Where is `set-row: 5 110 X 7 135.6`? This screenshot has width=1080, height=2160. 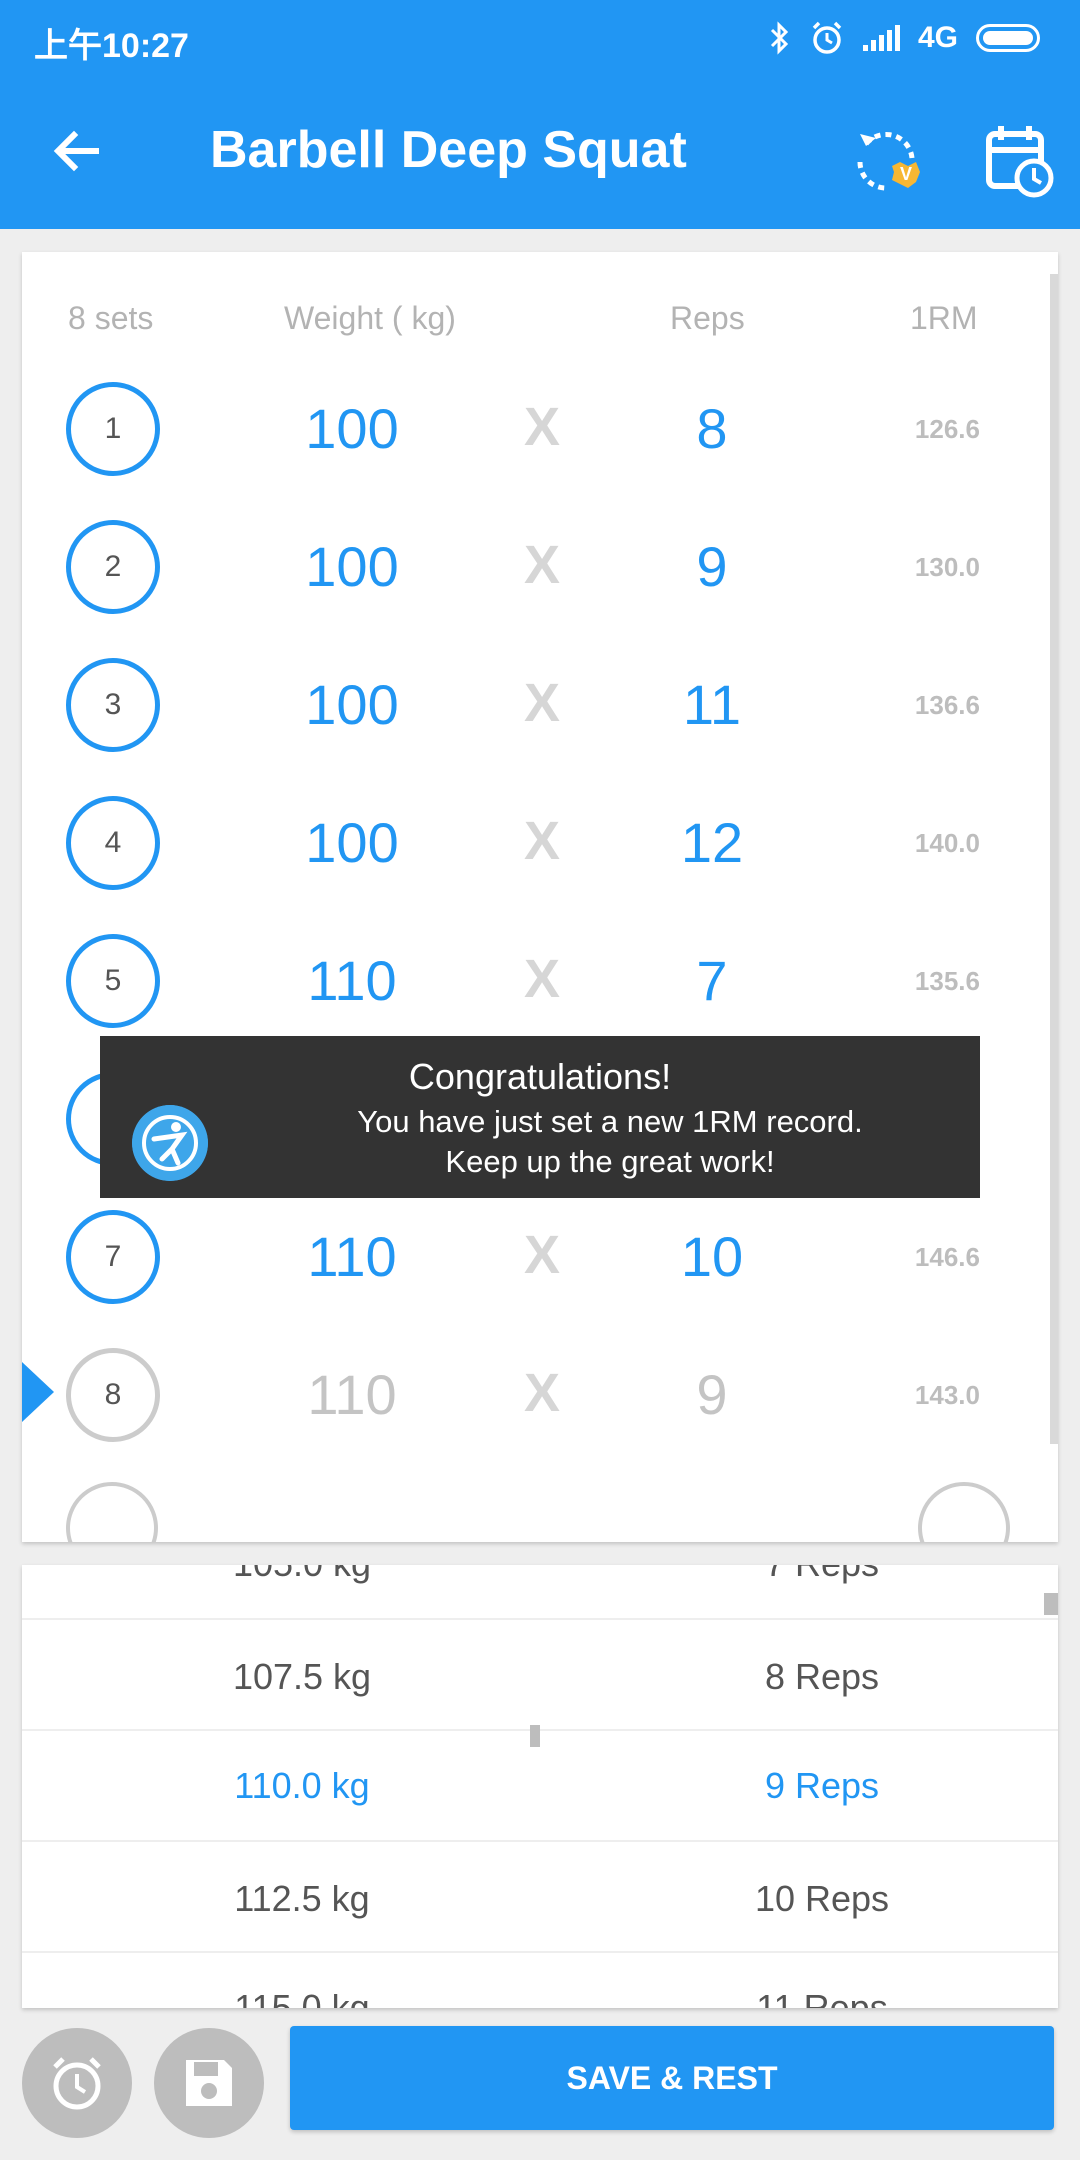 set-row: 5 110 X 7 135.6 is located at coordinates (540, 979).